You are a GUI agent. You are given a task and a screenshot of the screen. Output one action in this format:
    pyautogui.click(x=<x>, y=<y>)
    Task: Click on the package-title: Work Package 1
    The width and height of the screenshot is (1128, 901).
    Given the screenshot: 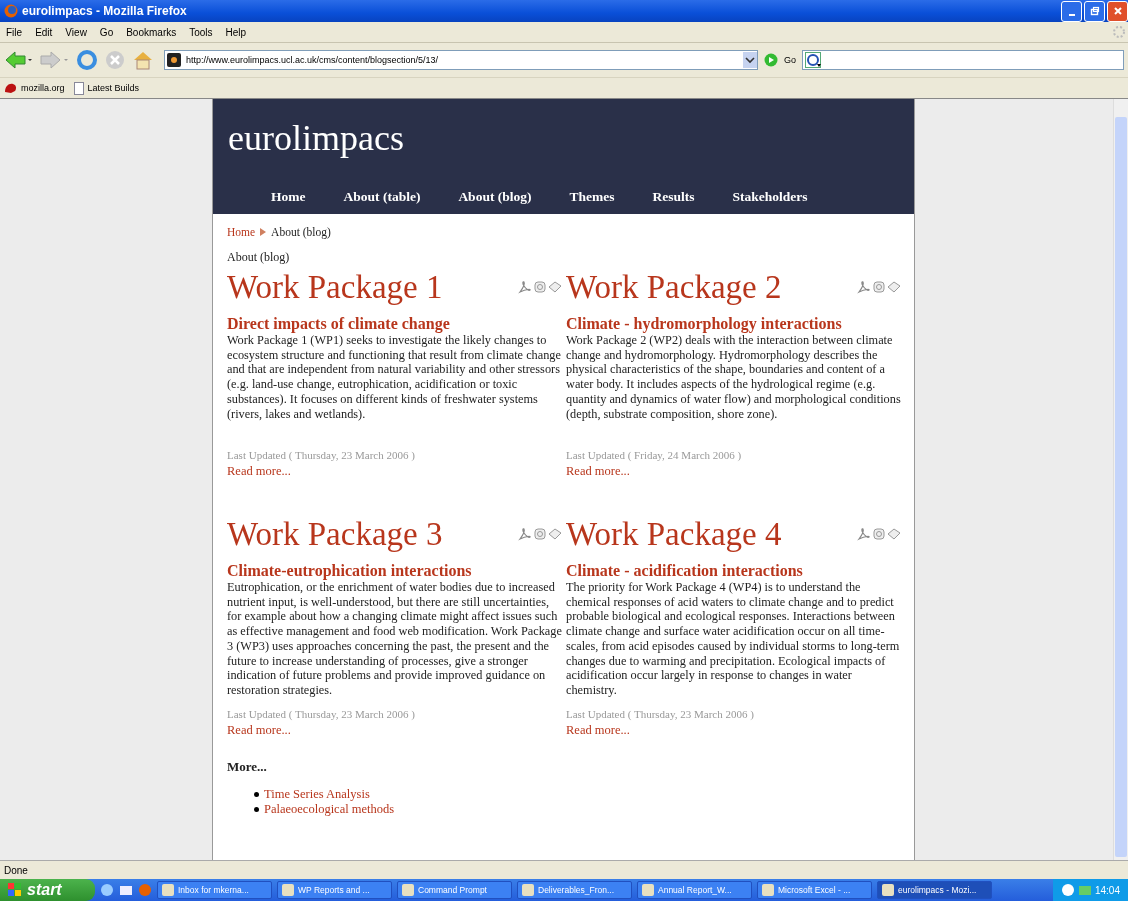 What is the action you would take?
    pyautogui.click(x=335, y=287)
    